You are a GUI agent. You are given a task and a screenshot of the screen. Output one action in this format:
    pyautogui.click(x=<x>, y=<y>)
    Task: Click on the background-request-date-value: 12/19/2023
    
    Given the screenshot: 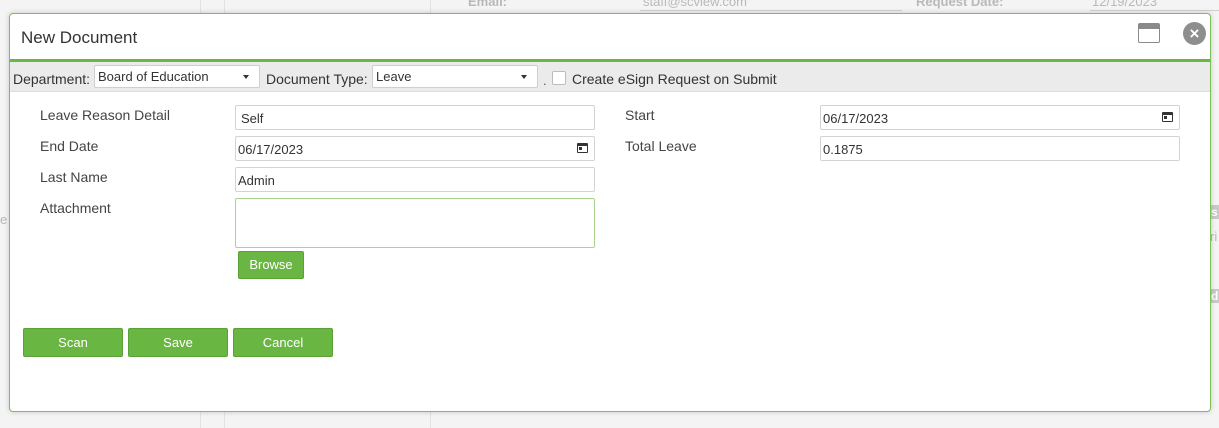 What is the action you would take?
    pyautogui.click(x=1125, y=4)
    